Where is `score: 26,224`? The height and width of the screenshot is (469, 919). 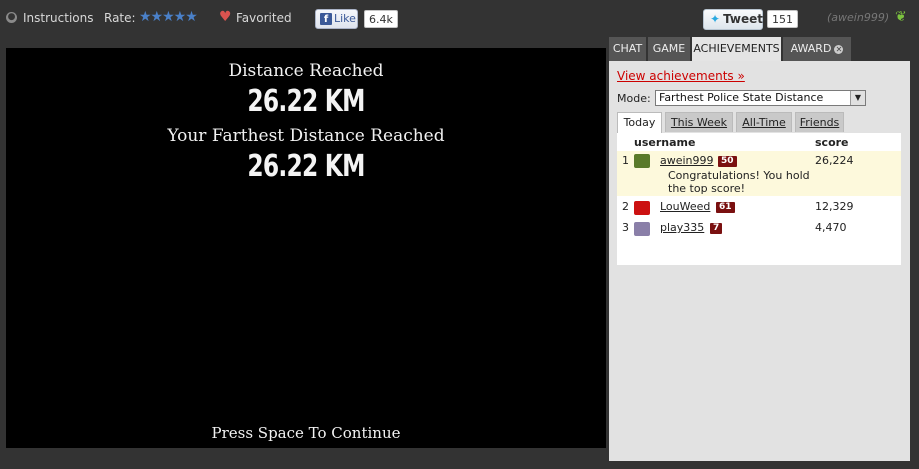 score: 26,224 is located at coordinates (834, 160).